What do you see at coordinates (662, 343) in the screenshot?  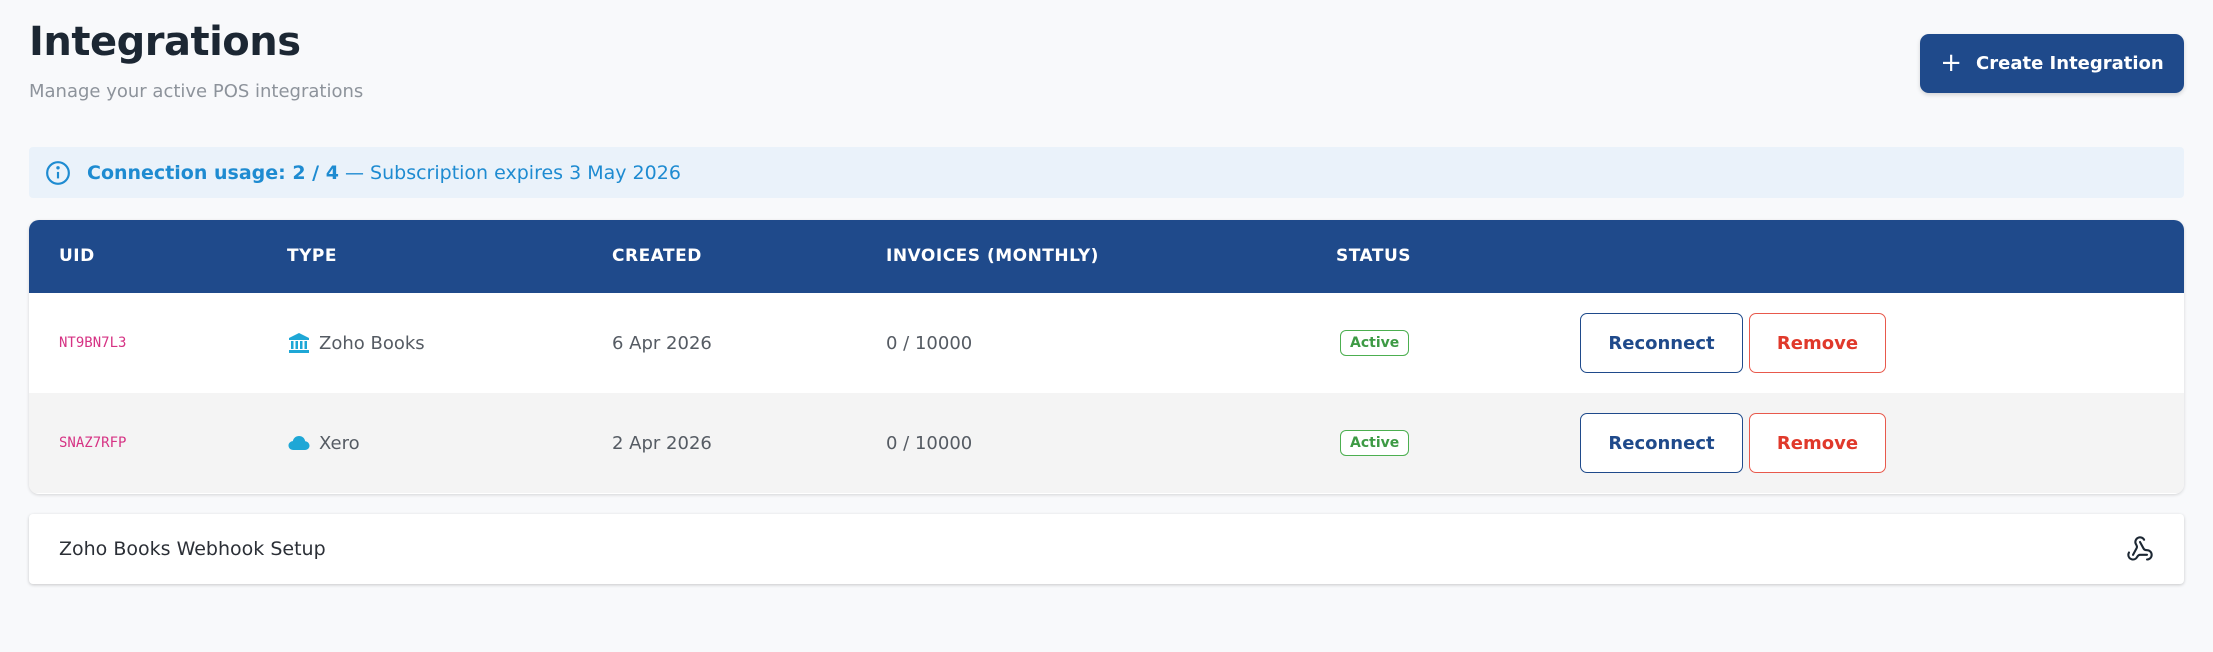 I see `created-cell: 6 Apr 2026` at bounding box center [662, 343].